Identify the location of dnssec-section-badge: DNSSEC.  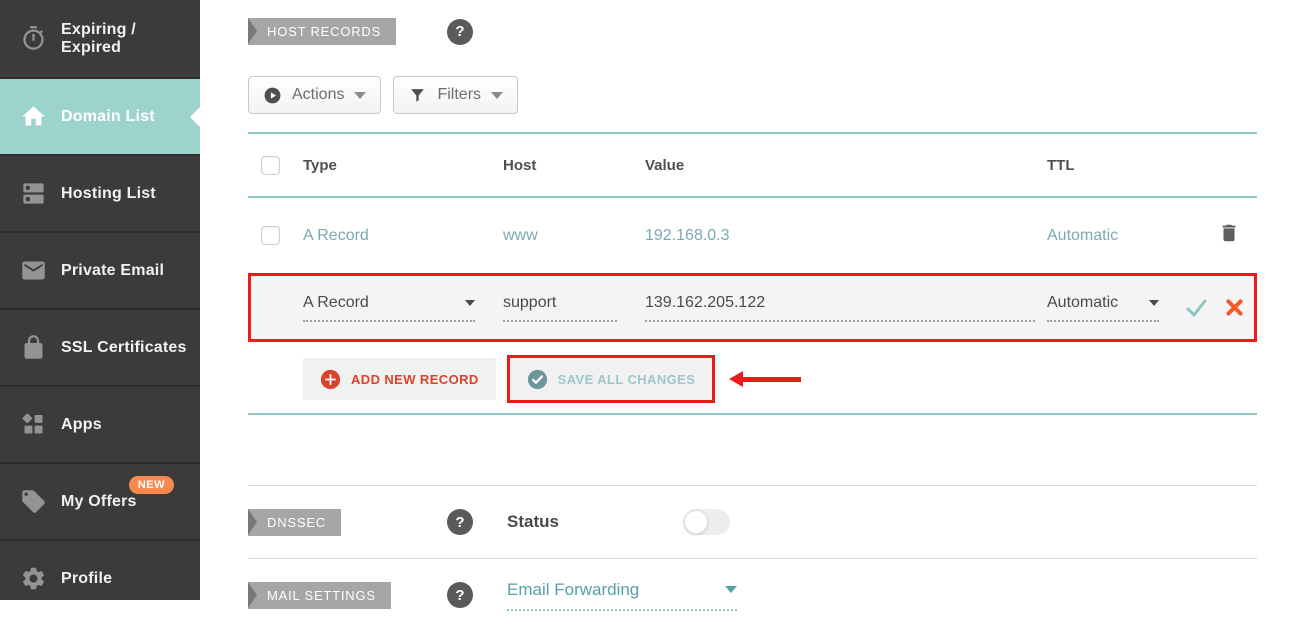
(294, 522).